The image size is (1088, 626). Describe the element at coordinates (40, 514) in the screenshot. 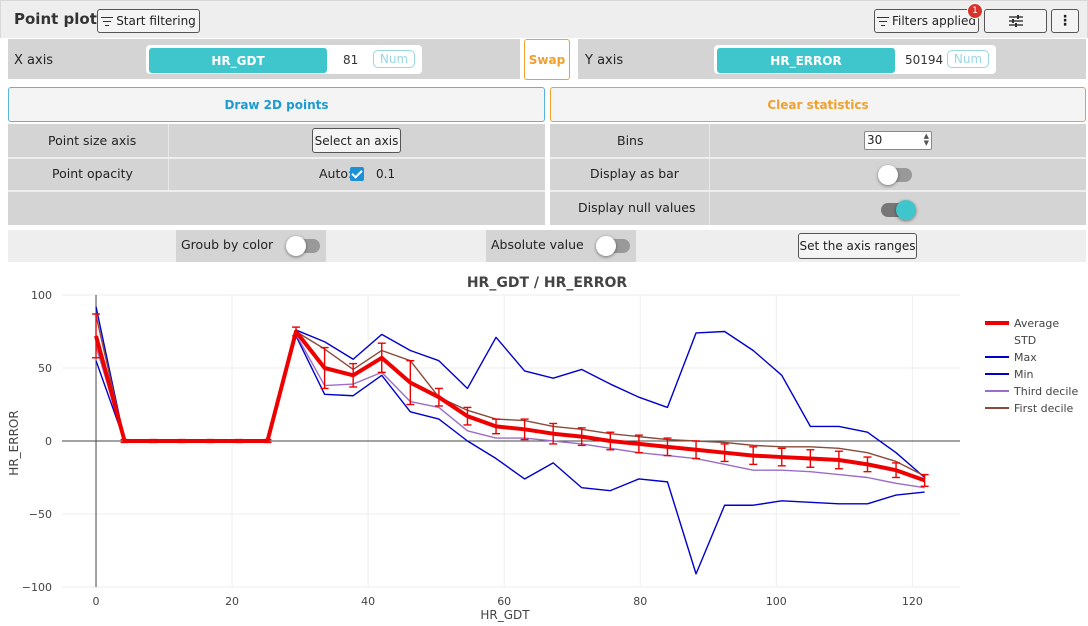

I see `y-tick-label: −50` at that location.